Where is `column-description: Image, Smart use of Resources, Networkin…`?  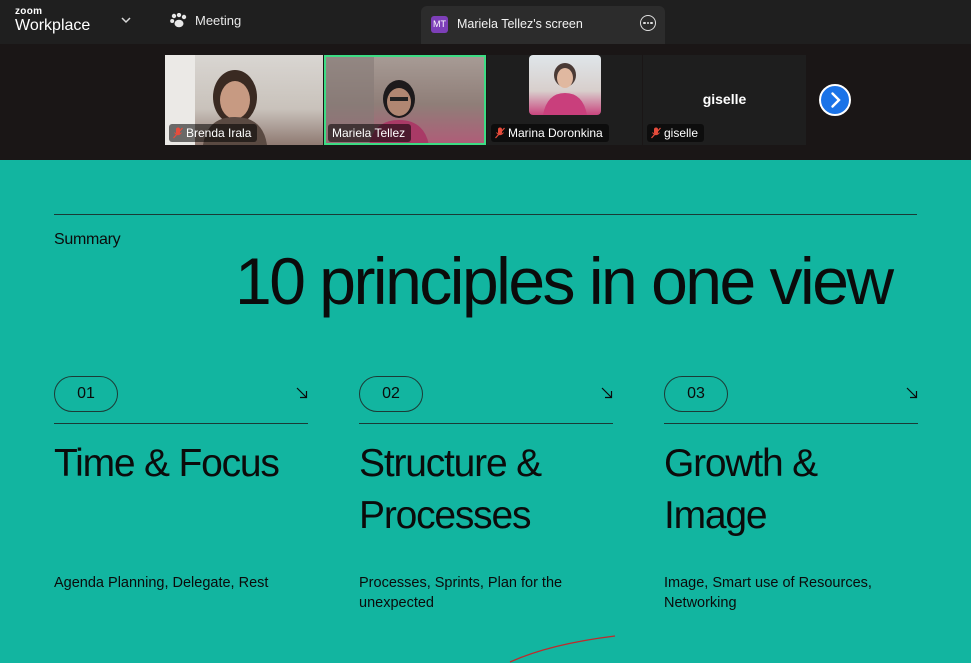 column-description: Image, Smart use of Resources, Networkin… is located at coordinates (768, 593).